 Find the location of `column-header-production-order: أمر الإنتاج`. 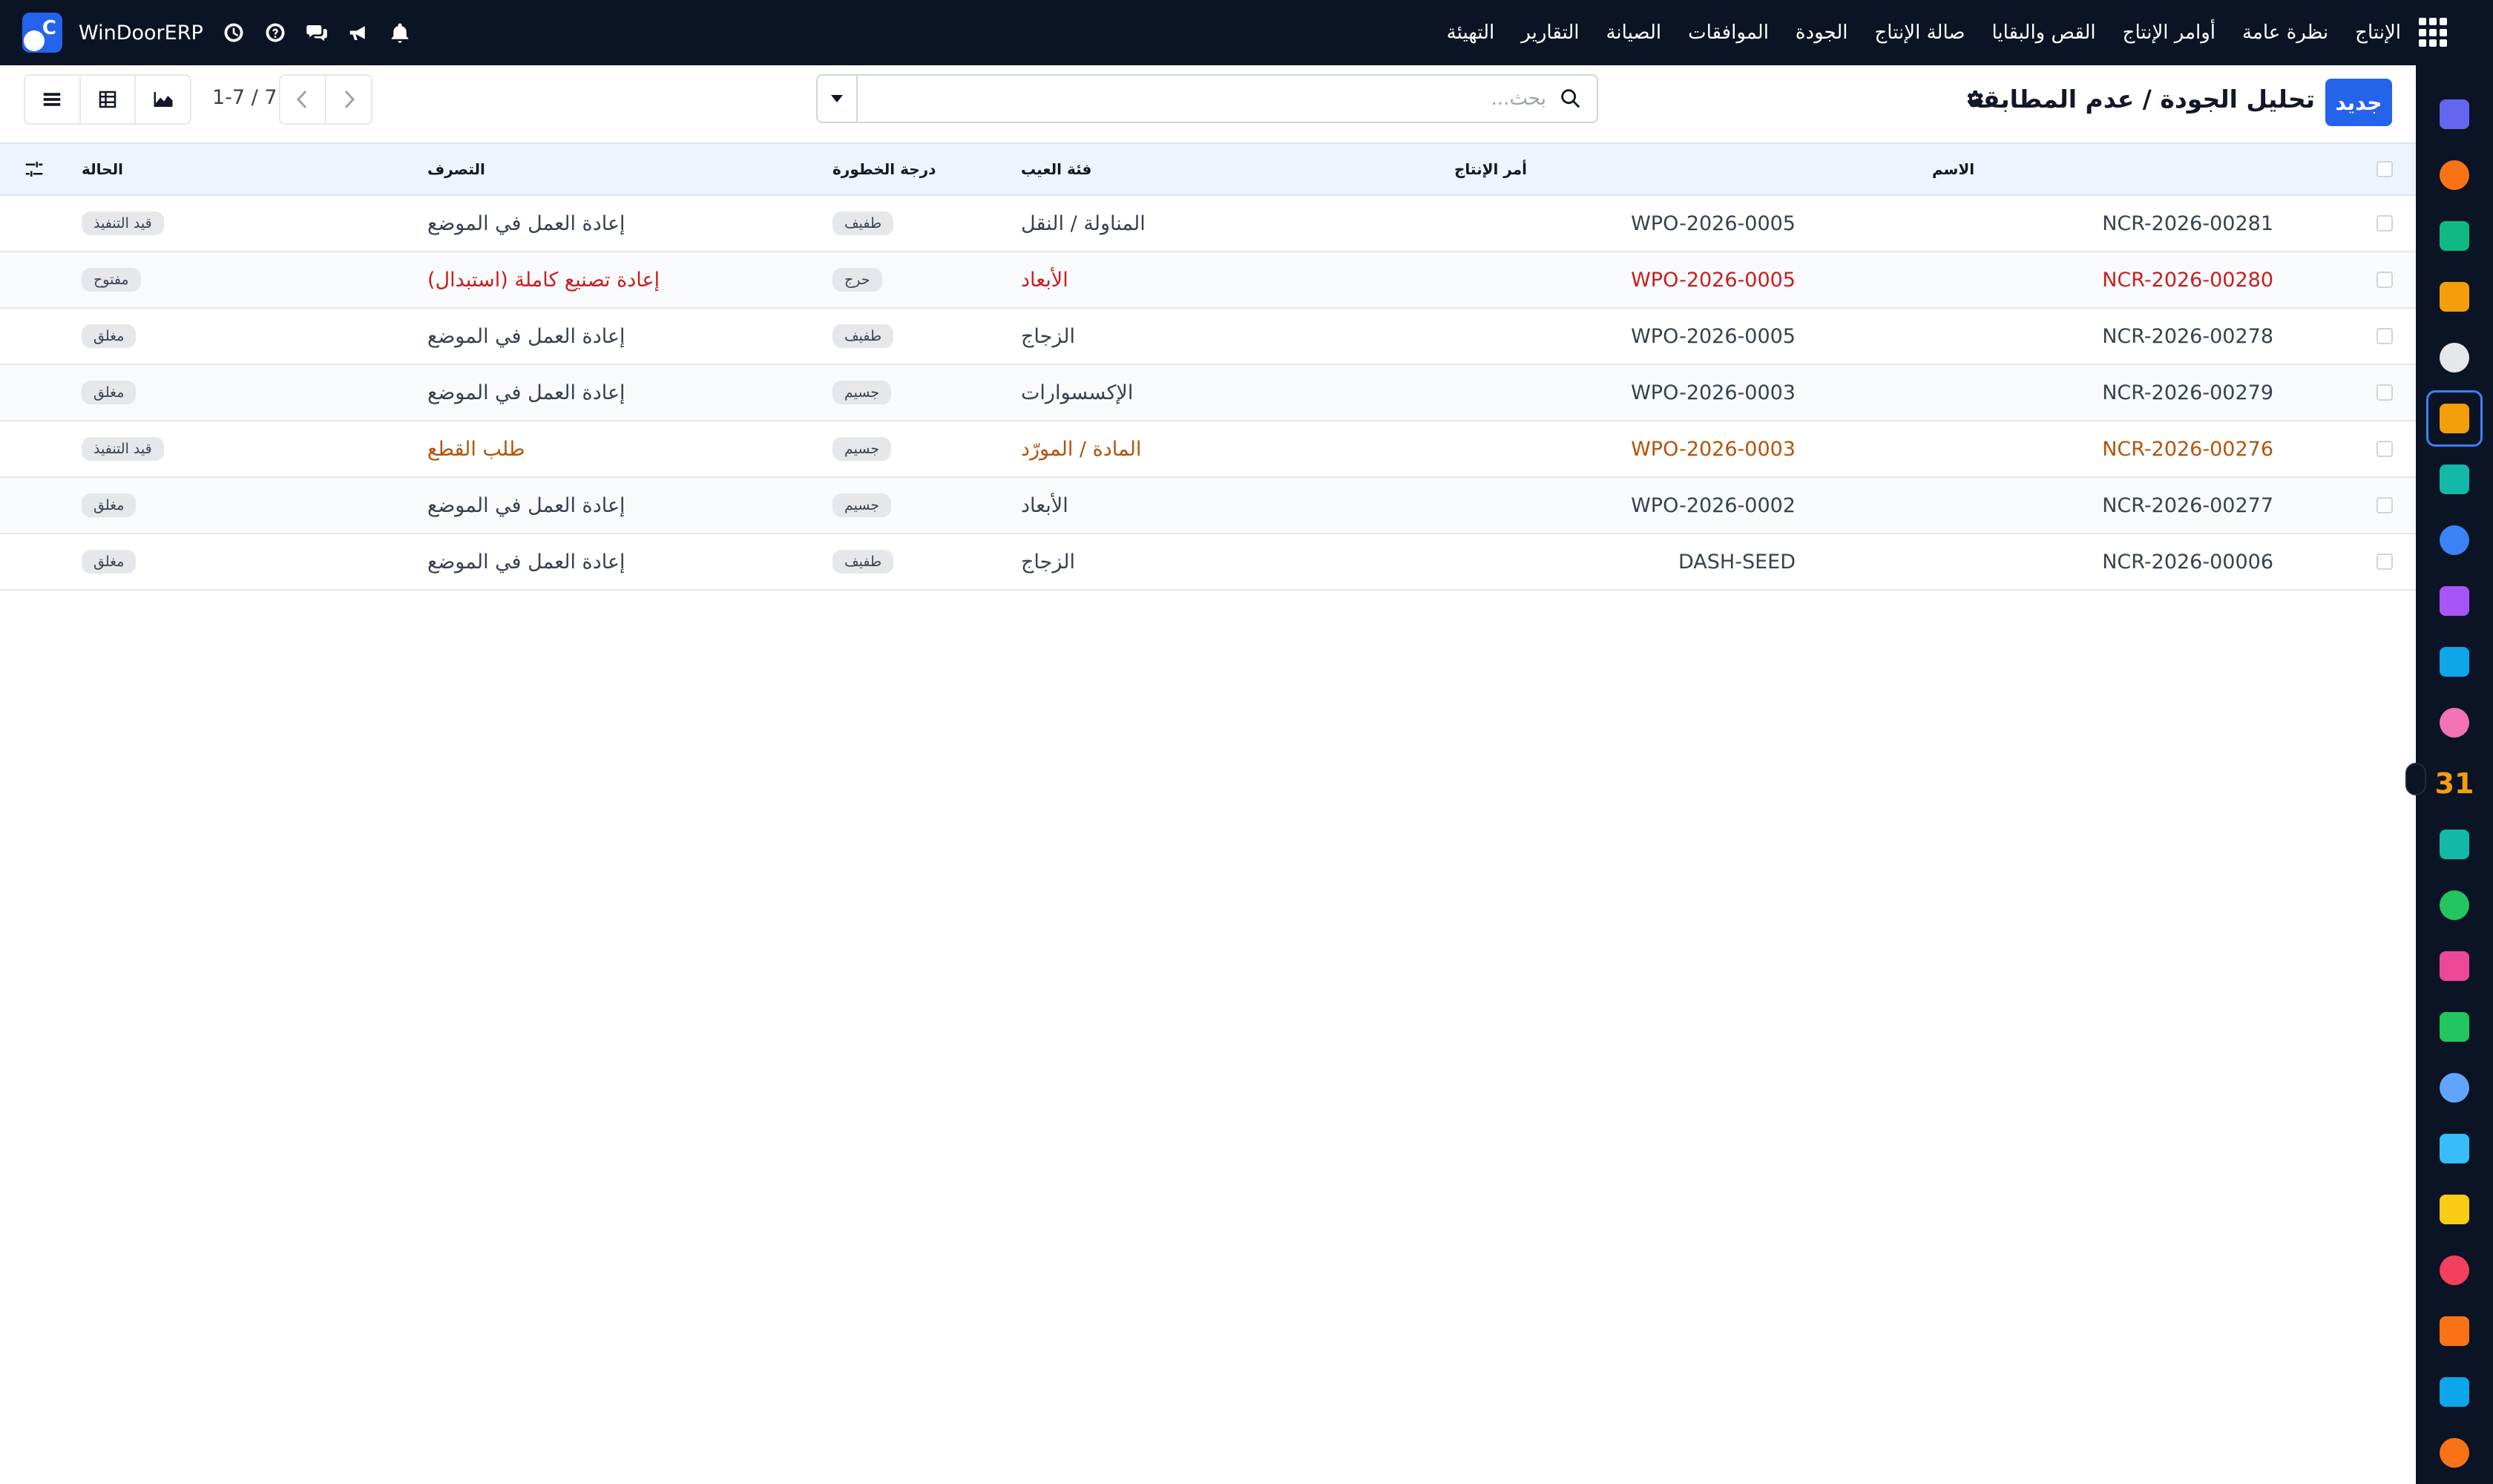

column-header-production-order: أمر الإنتاج is located at coordinates (1625, 169).